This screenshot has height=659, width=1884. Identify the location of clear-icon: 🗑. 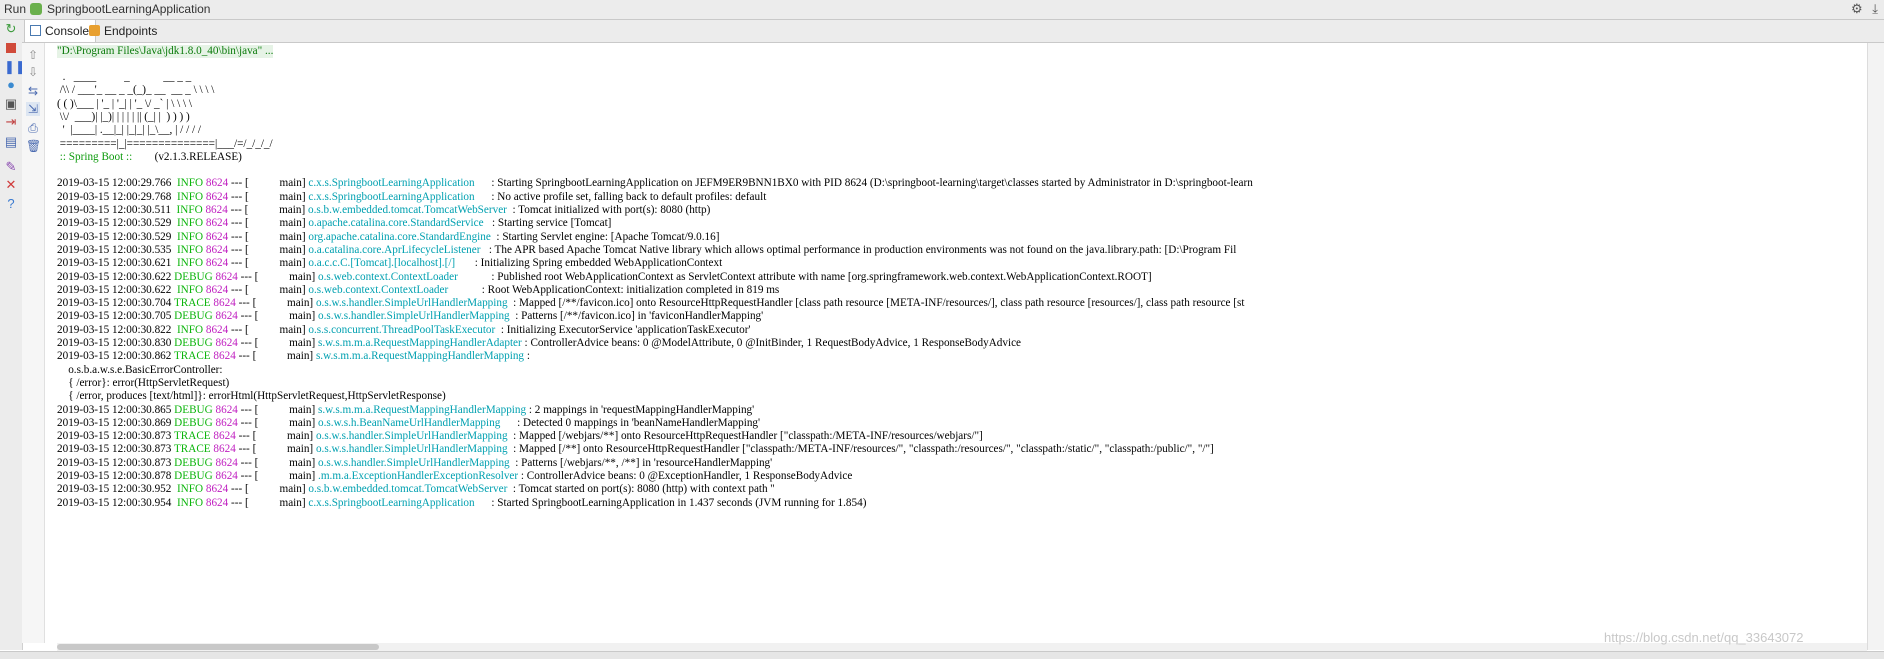
(33, 146).